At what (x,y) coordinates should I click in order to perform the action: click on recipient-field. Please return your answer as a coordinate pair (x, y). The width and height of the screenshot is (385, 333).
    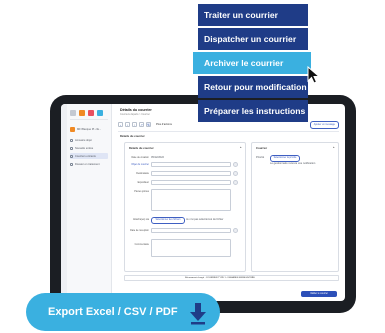
    Looking at the image, I should click on (191, 173).